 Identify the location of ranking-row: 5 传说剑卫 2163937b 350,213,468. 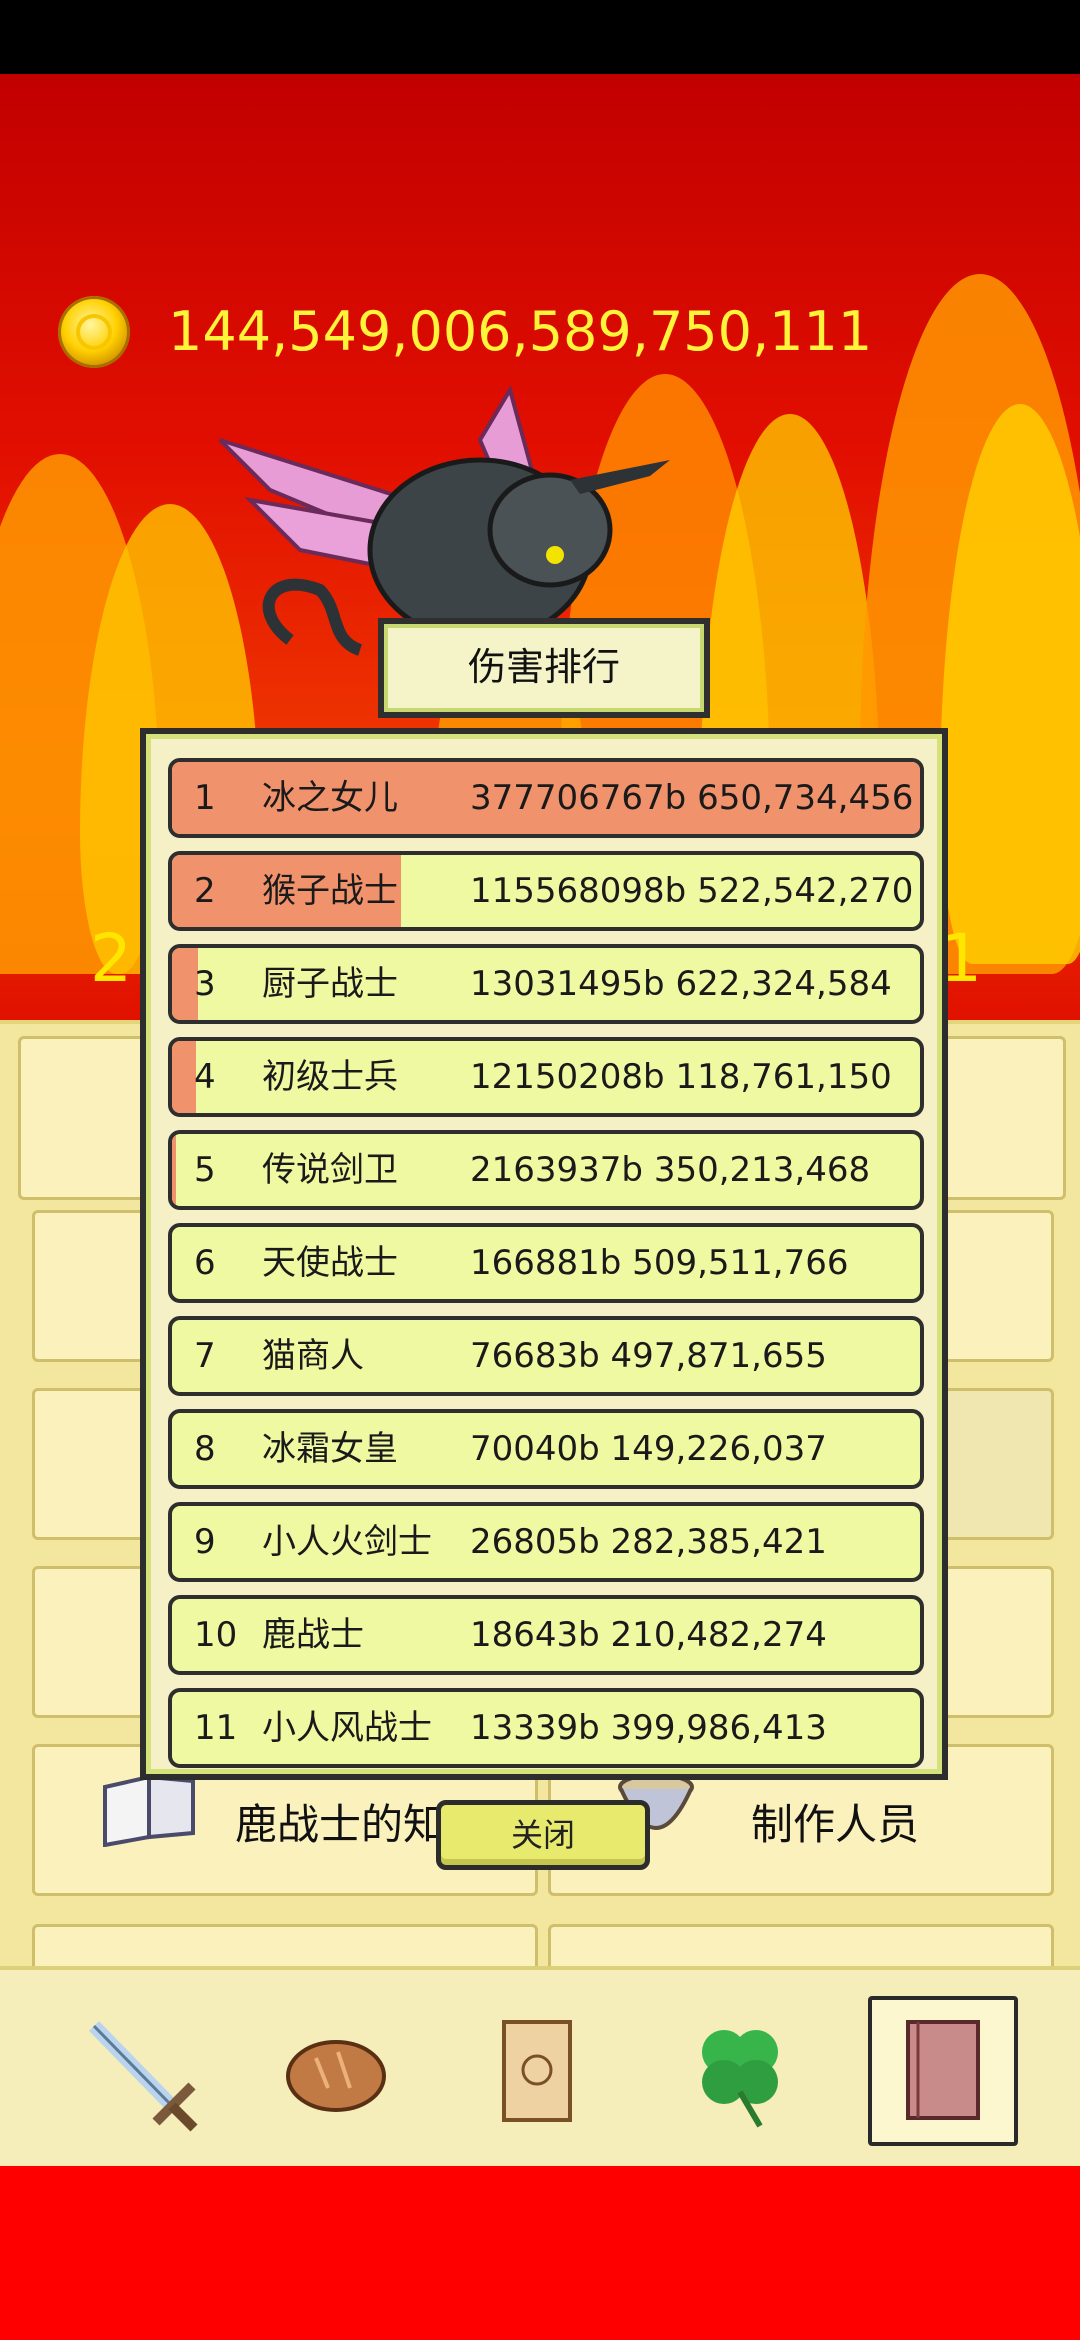
(546, 1170).